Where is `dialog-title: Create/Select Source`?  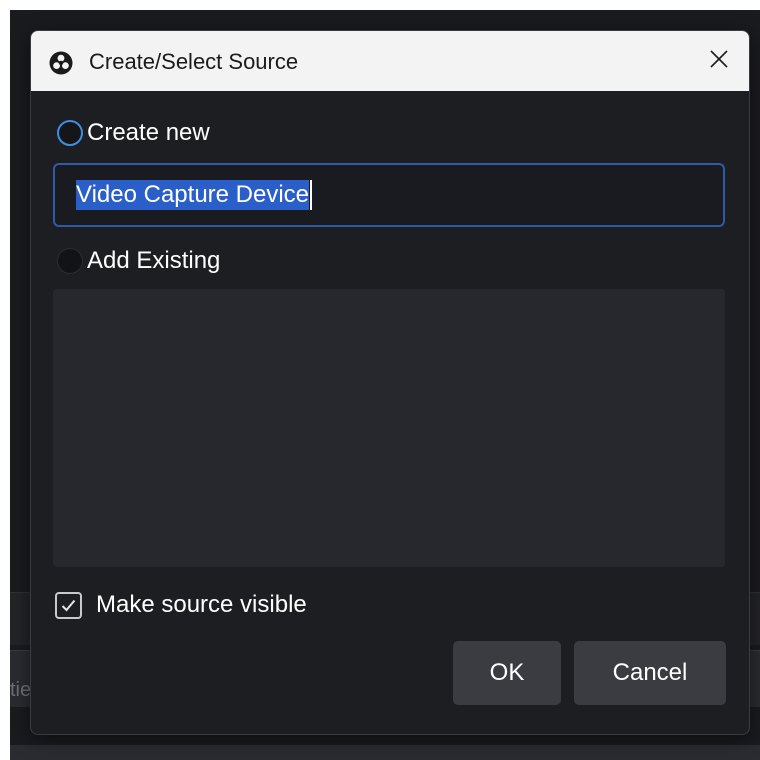
dialog-title: Create/Select Source is located at coordinates (194, 61).